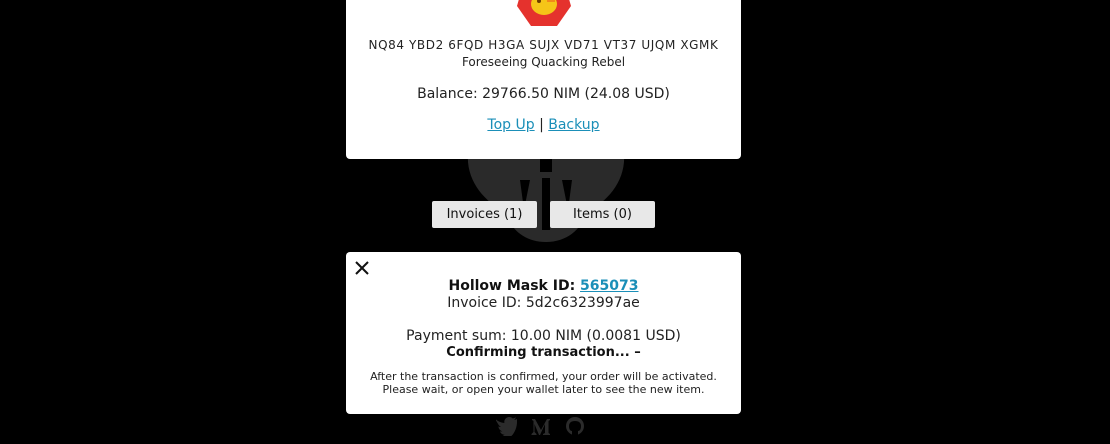  What do you see at coordinates (575, 426) in the screenshot?
I see `github-icon` at bounding box center [575, 426].